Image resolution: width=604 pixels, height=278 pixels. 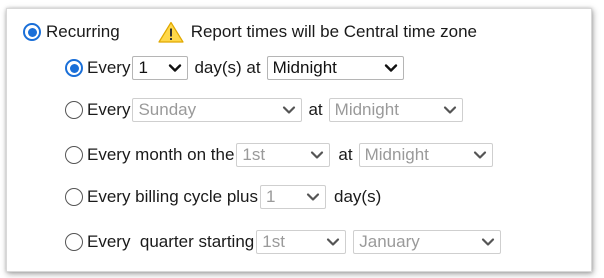 I want to click on daily-middle-text: day(s) at, so click(x=227, y=67).